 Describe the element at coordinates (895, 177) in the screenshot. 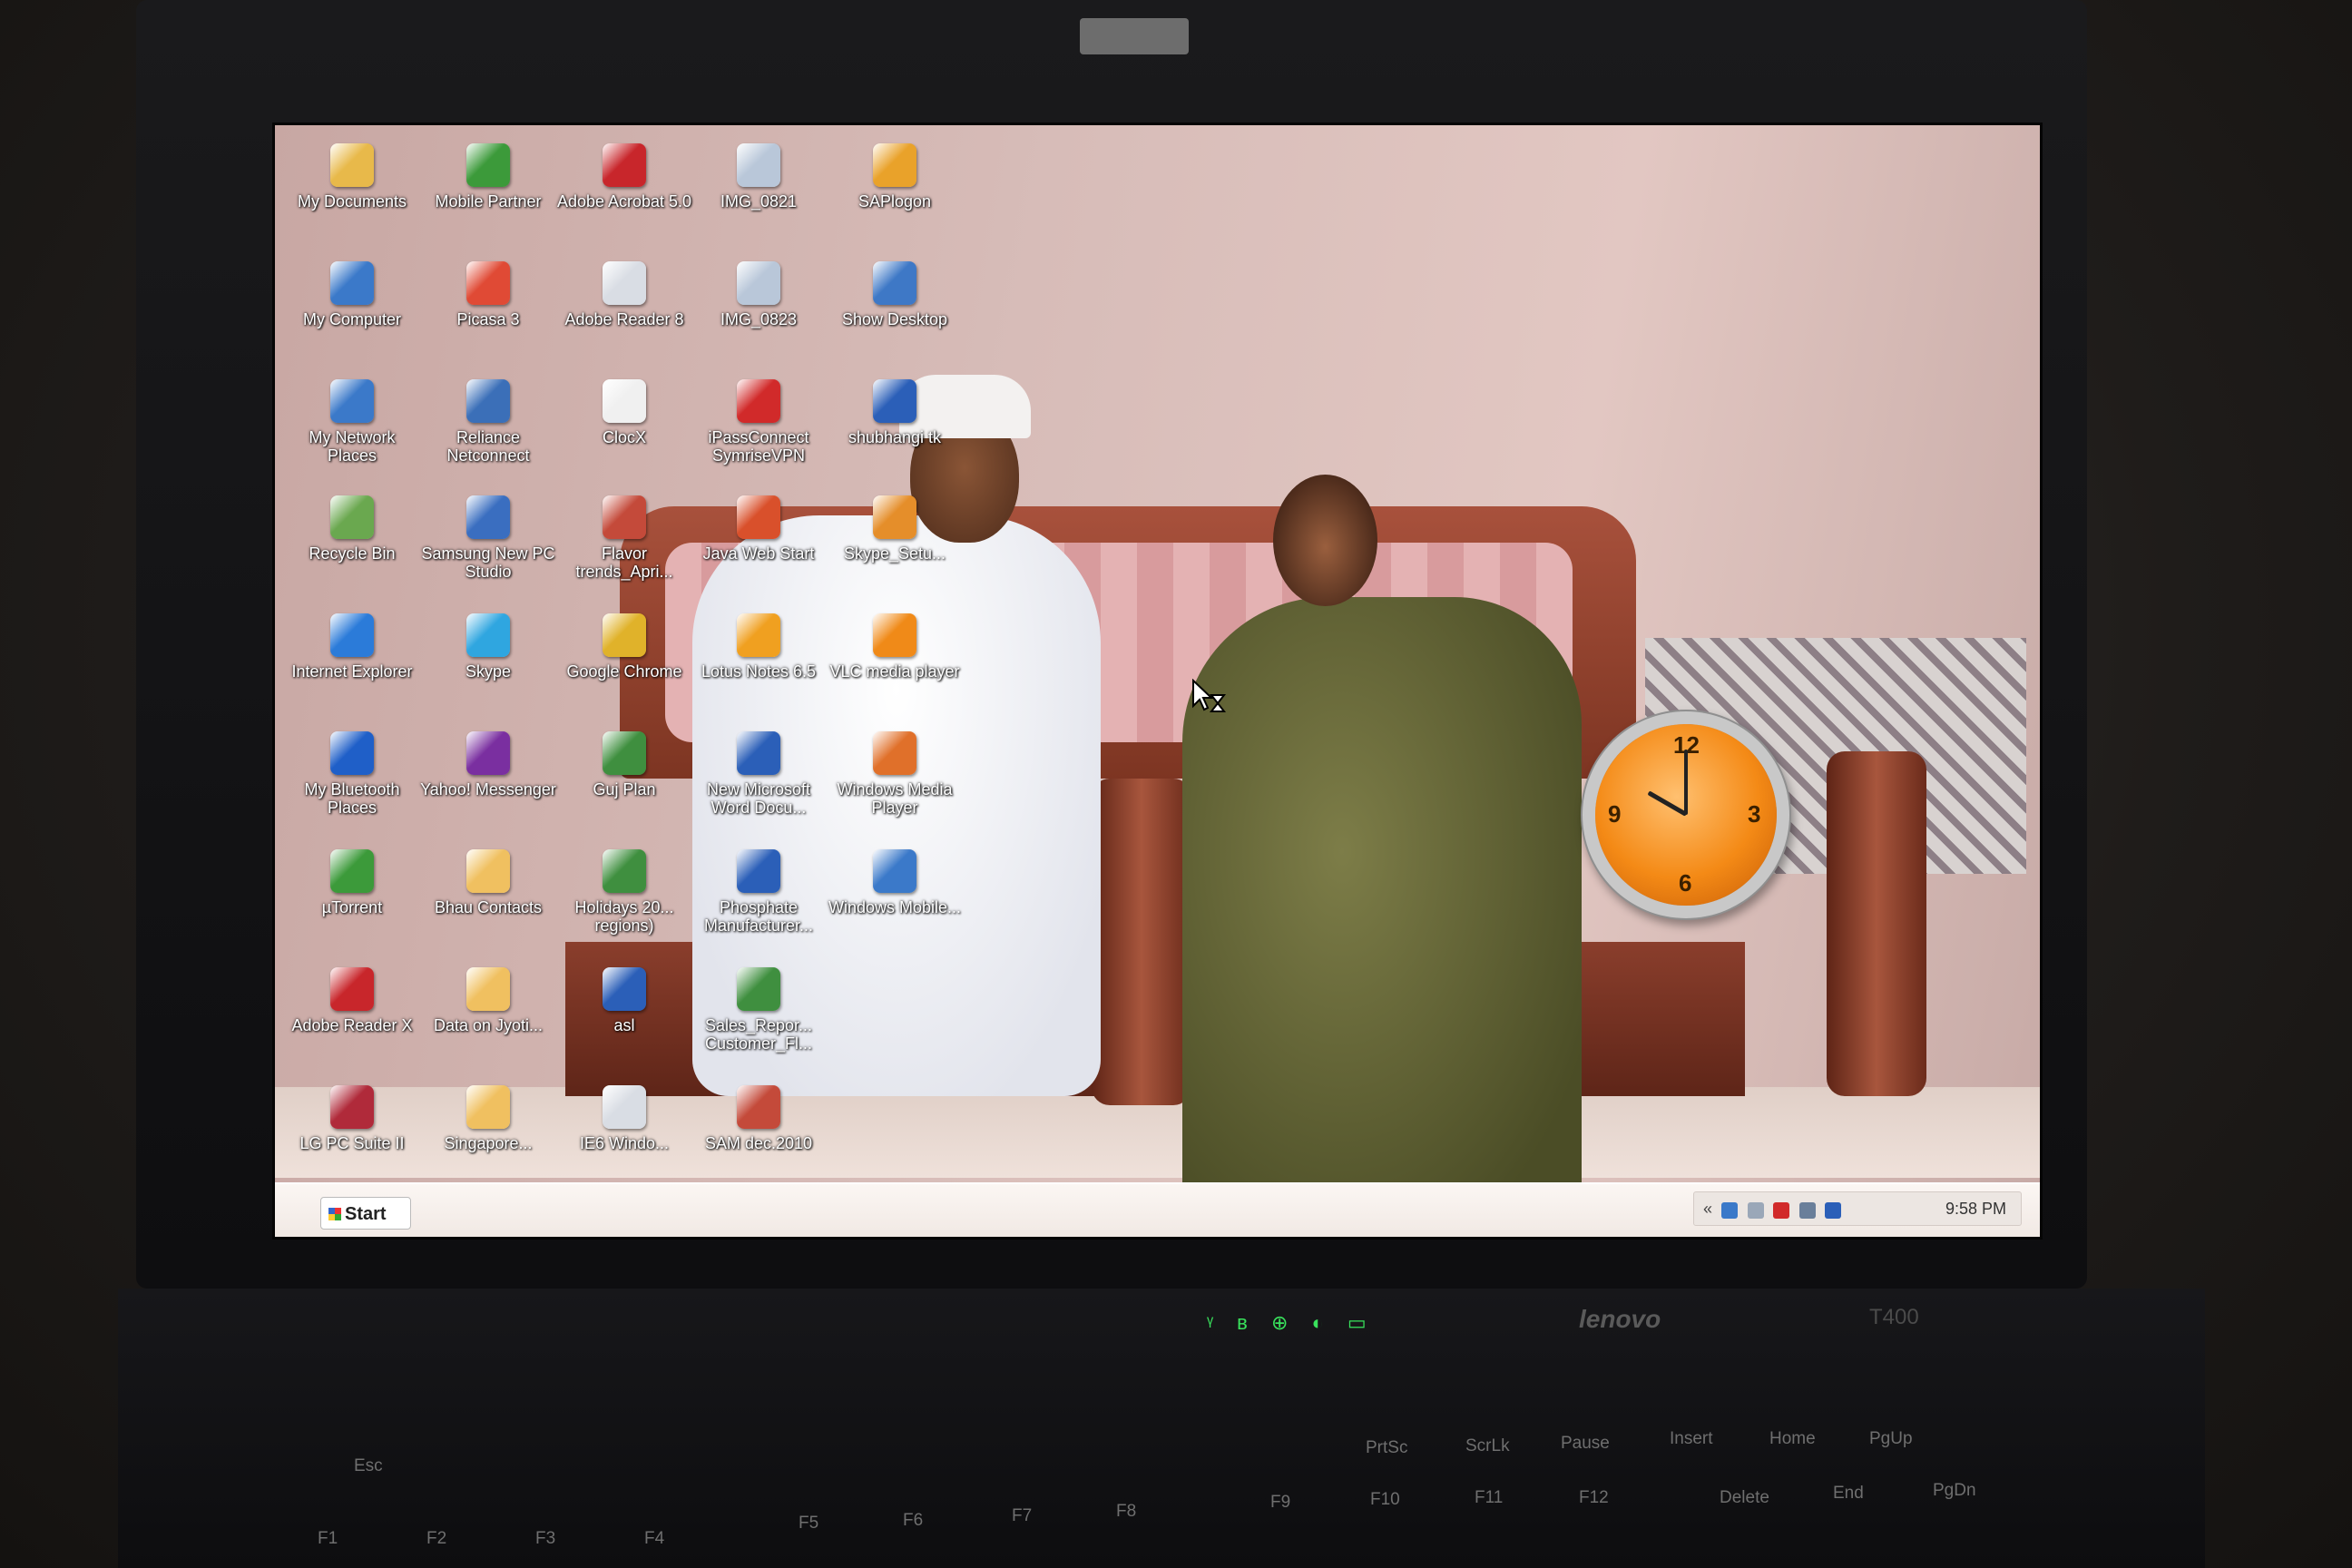

I see `desktop-icon: SAPlogon` at that location.